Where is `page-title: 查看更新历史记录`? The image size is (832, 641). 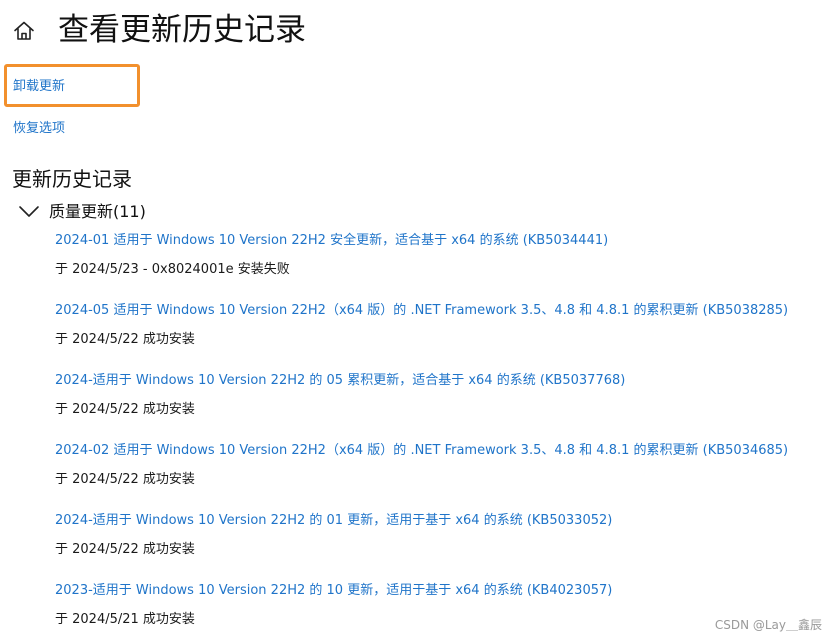 page-title: 查看更新历史记录 is located at coordinates (182, 30).